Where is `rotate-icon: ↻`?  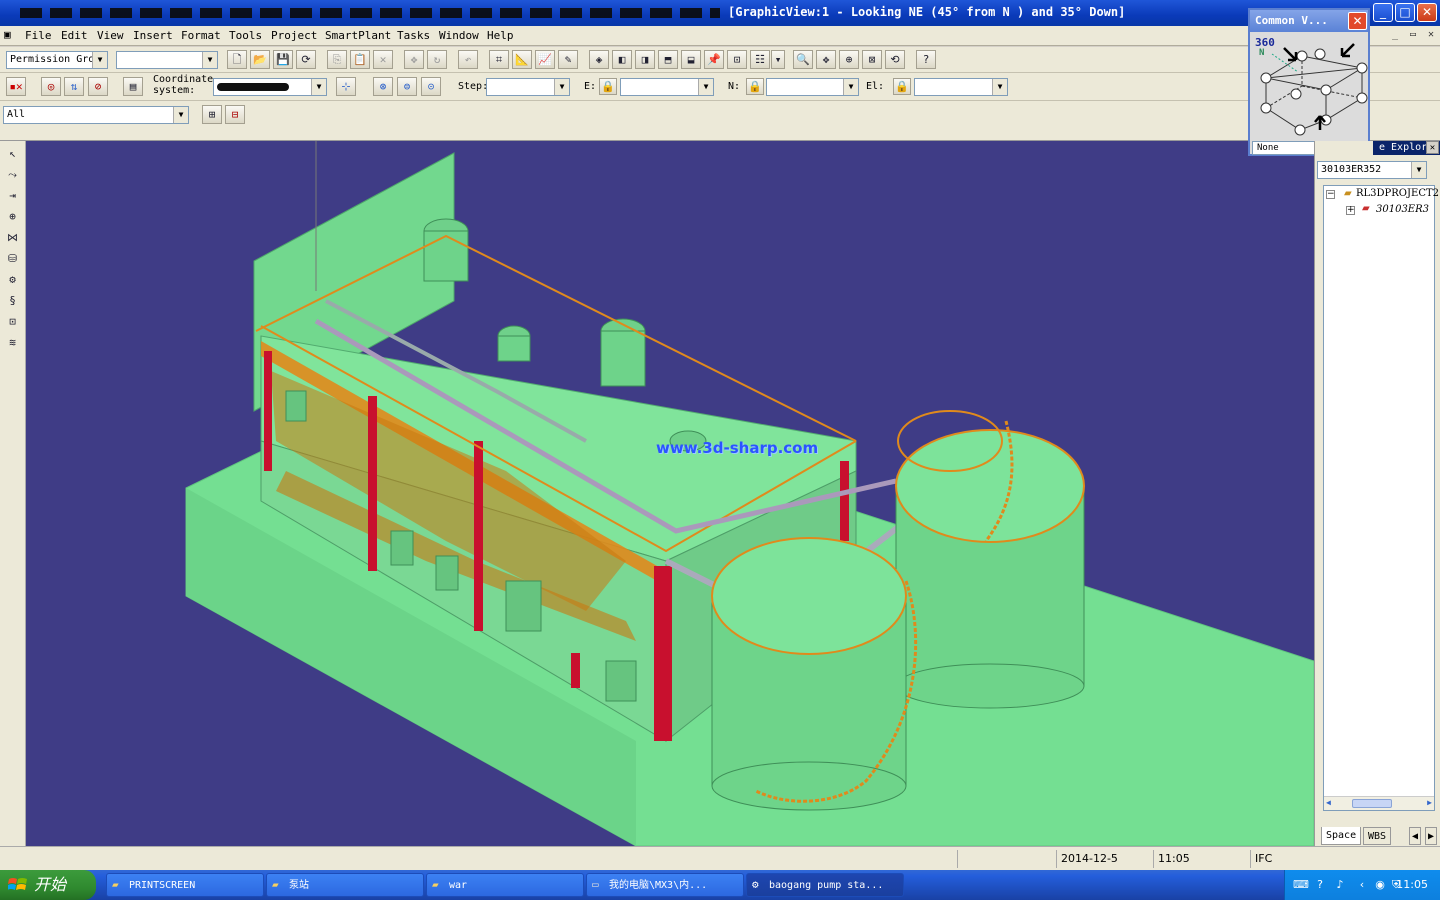
rotate-icon: ↻ is located at coordinates (437, 59).